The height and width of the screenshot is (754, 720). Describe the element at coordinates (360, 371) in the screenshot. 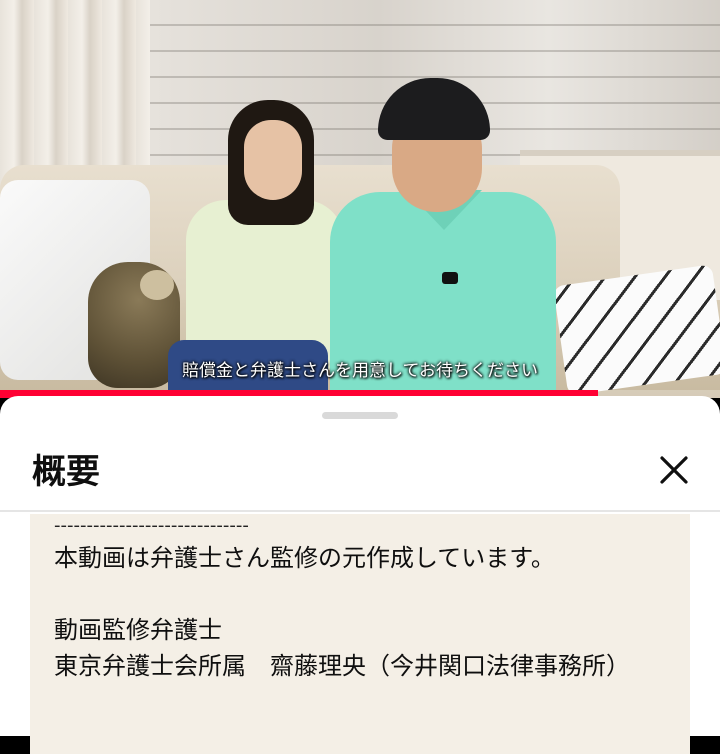

I see `video-caption: 賠償金と弁護士さんを用意してお待ちください` at that location.